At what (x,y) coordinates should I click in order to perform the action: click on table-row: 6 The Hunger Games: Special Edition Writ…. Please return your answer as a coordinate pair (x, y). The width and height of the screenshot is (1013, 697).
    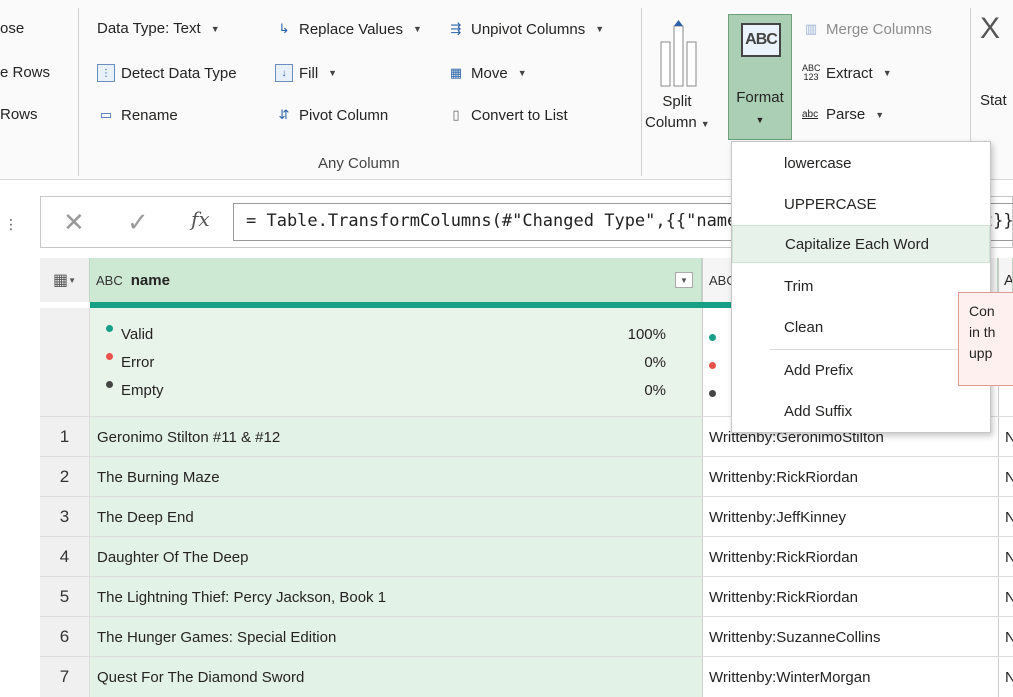
    Looking at the image, I should click on (526, 636).